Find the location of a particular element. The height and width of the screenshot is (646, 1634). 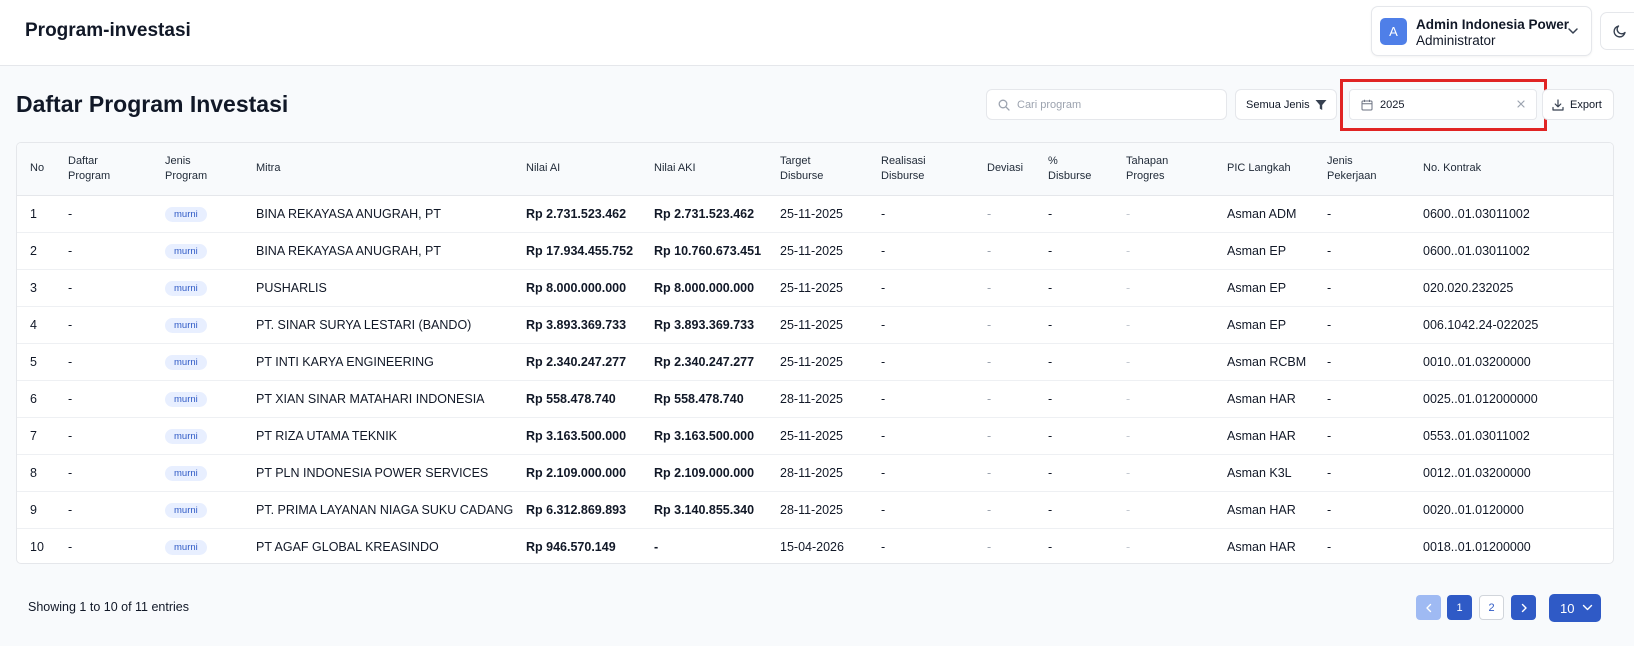

cell-nilai-aki: Rp 3.893.369.733 is located at coordinates (704, 324).